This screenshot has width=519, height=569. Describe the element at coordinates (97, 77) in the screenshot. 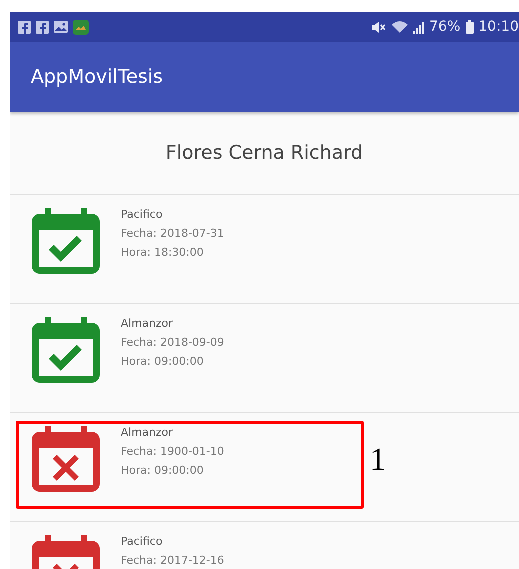

I see `app-title: AppMovilTesis` at that location.